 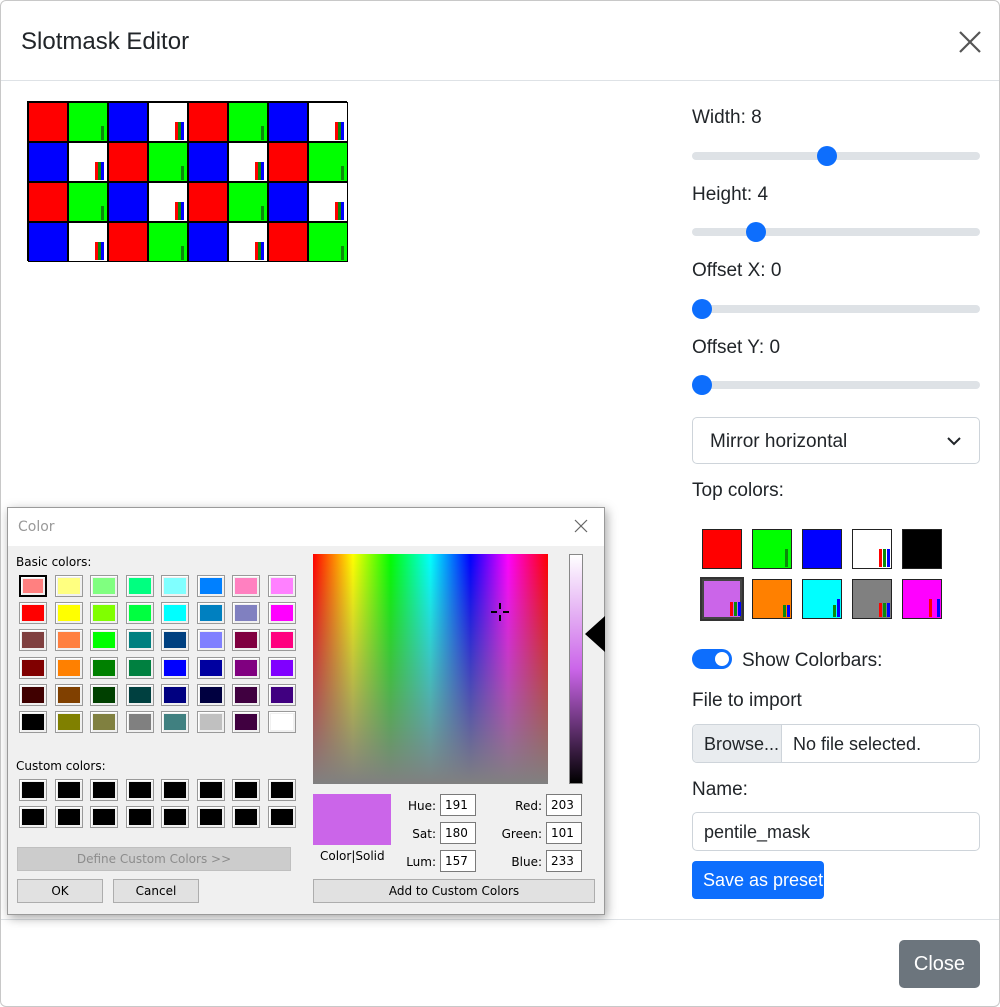 I want to click on lum-input: 157, so click(x=458, y=861).